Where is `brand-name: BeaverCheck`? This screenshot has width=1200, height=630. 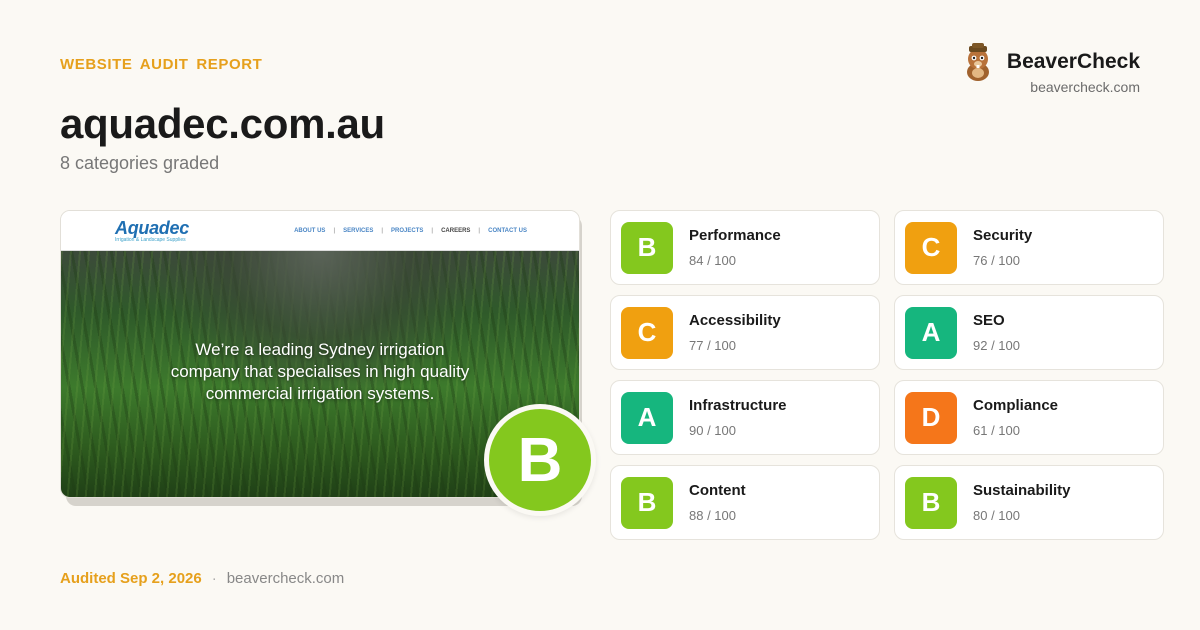
brand-name: BeaverCheck is located at coordinates (1073, 61).